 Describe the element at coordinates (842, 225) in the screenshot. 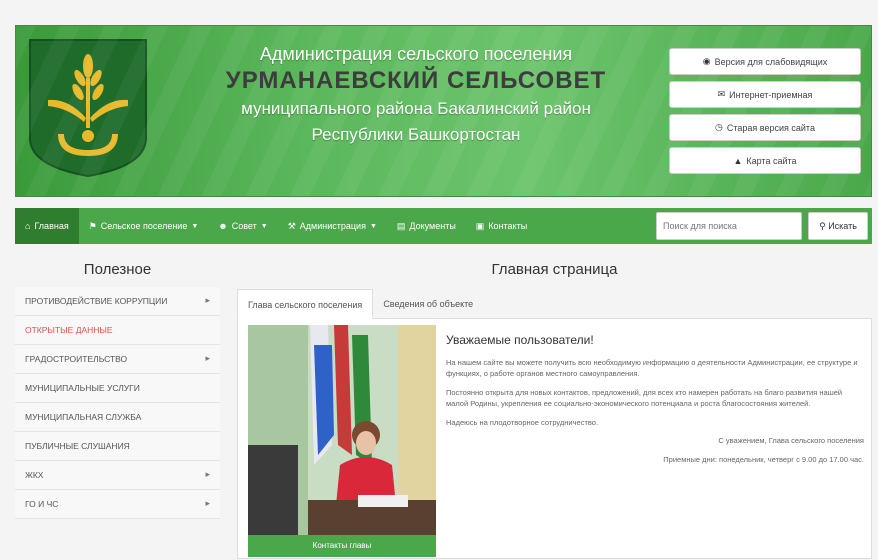

I see `search-button-label: Искать` at that location.